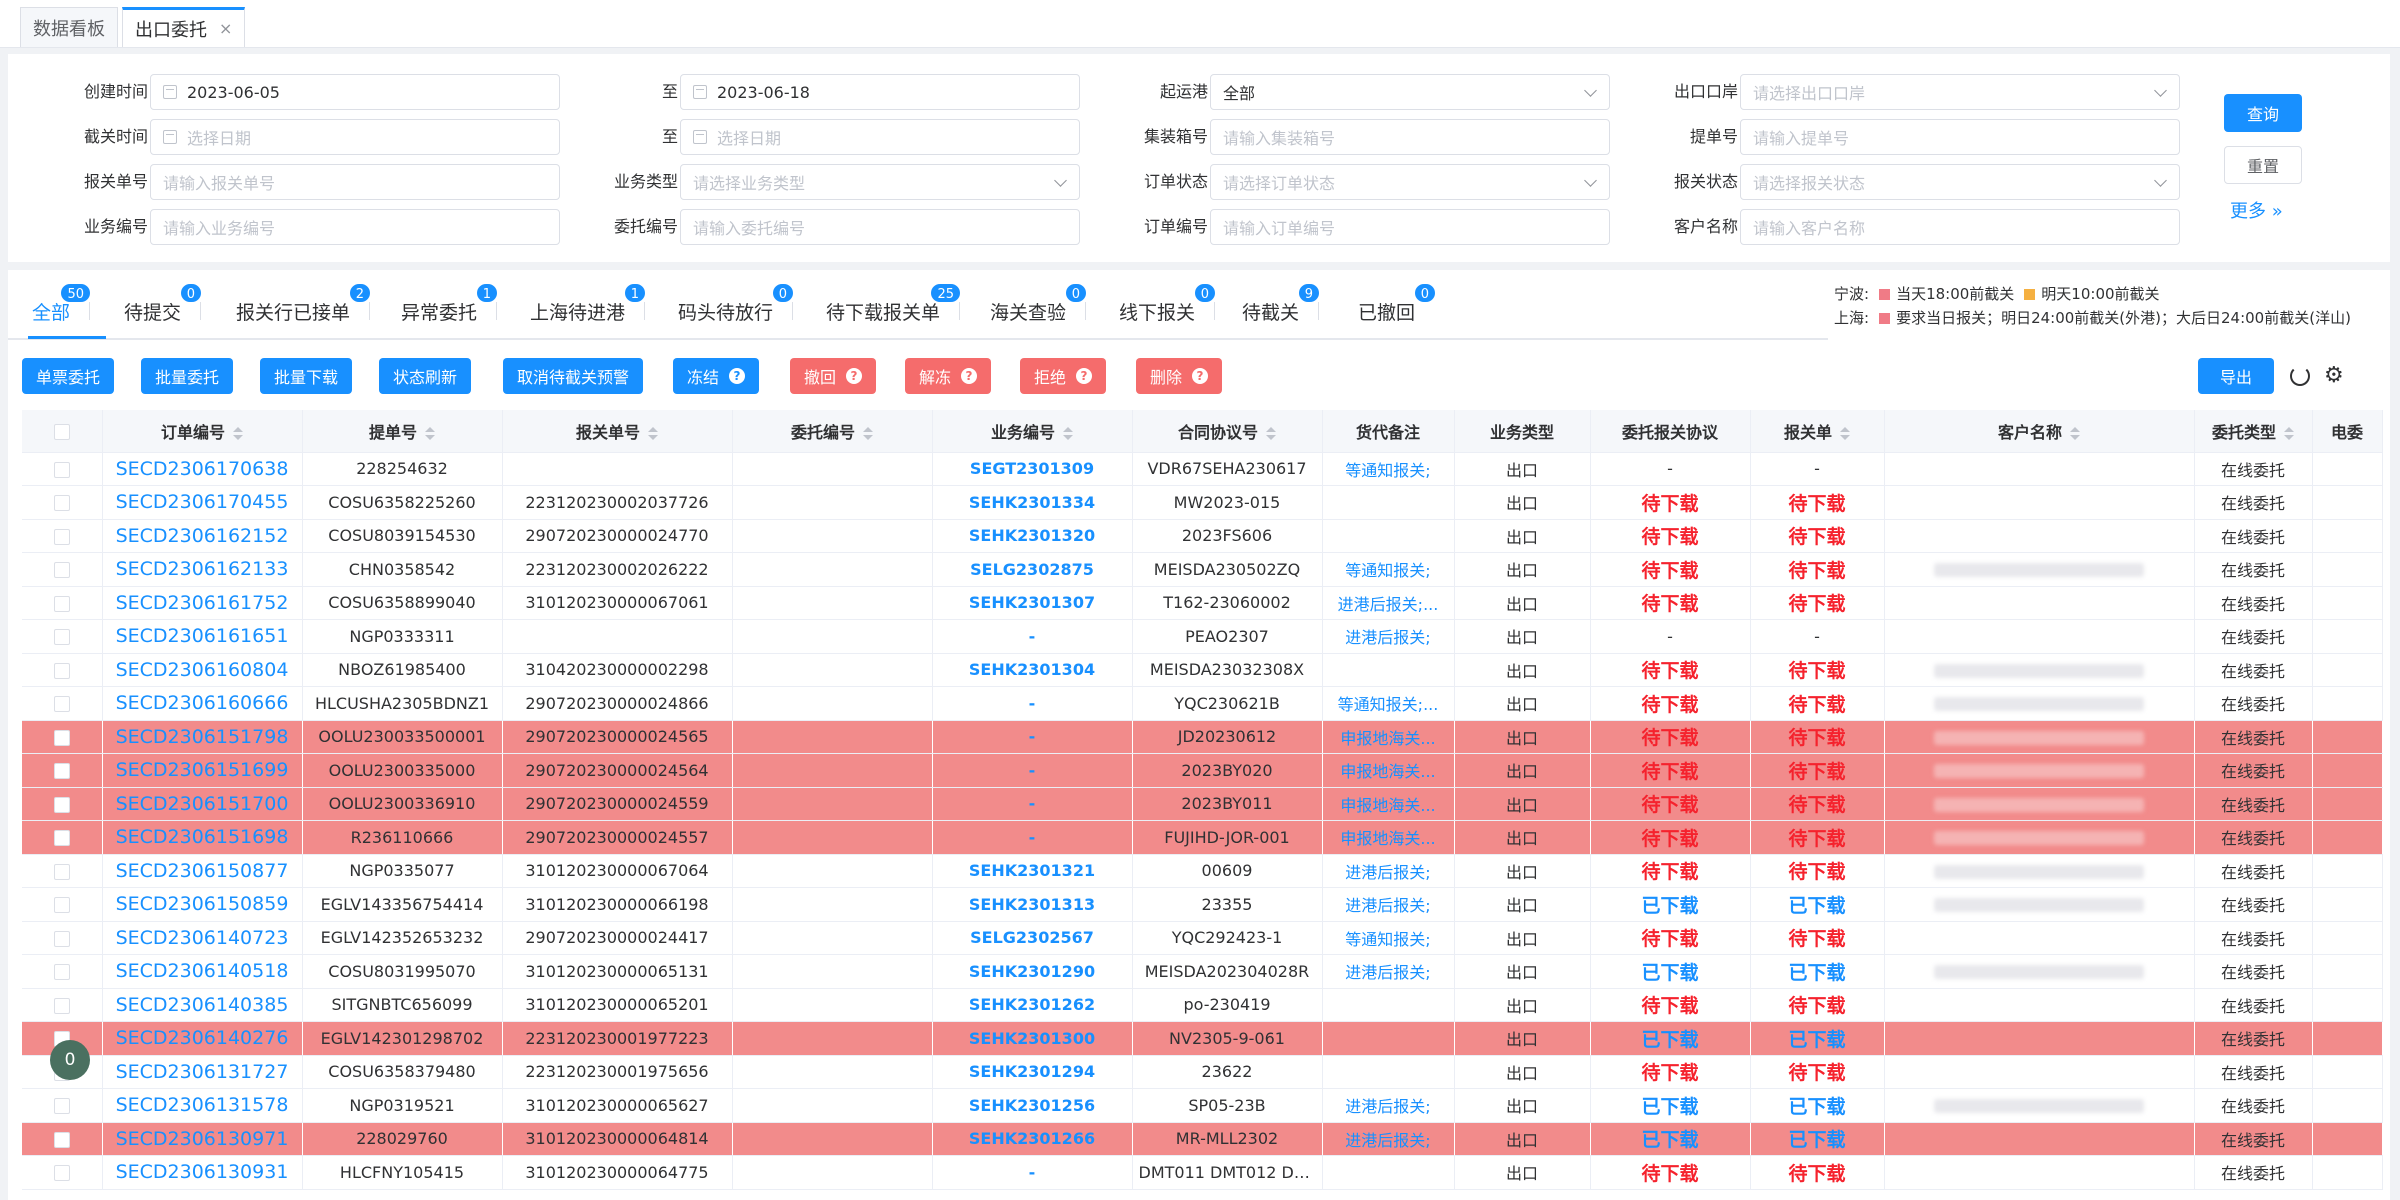 The width and height of the screenshot is (2400, 1200). Describe the element at coordinates (202, 1038) in the screenshot. I see `order-number-link: SECD2306140276` at that location.